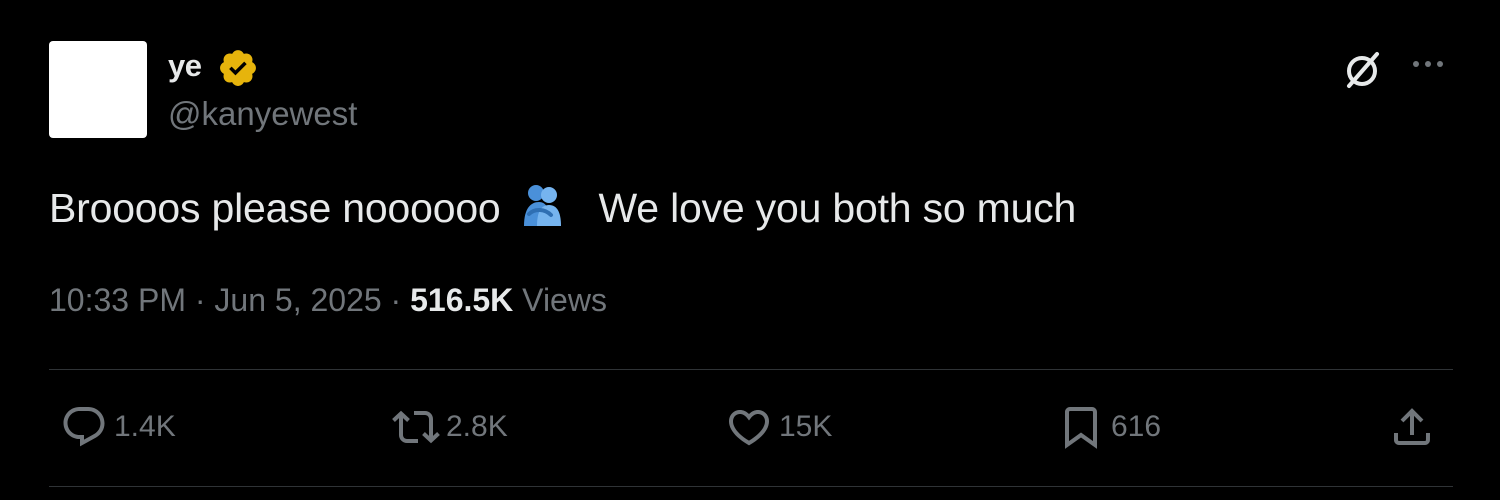  I want to click on reply-icon, so click(84, 427).